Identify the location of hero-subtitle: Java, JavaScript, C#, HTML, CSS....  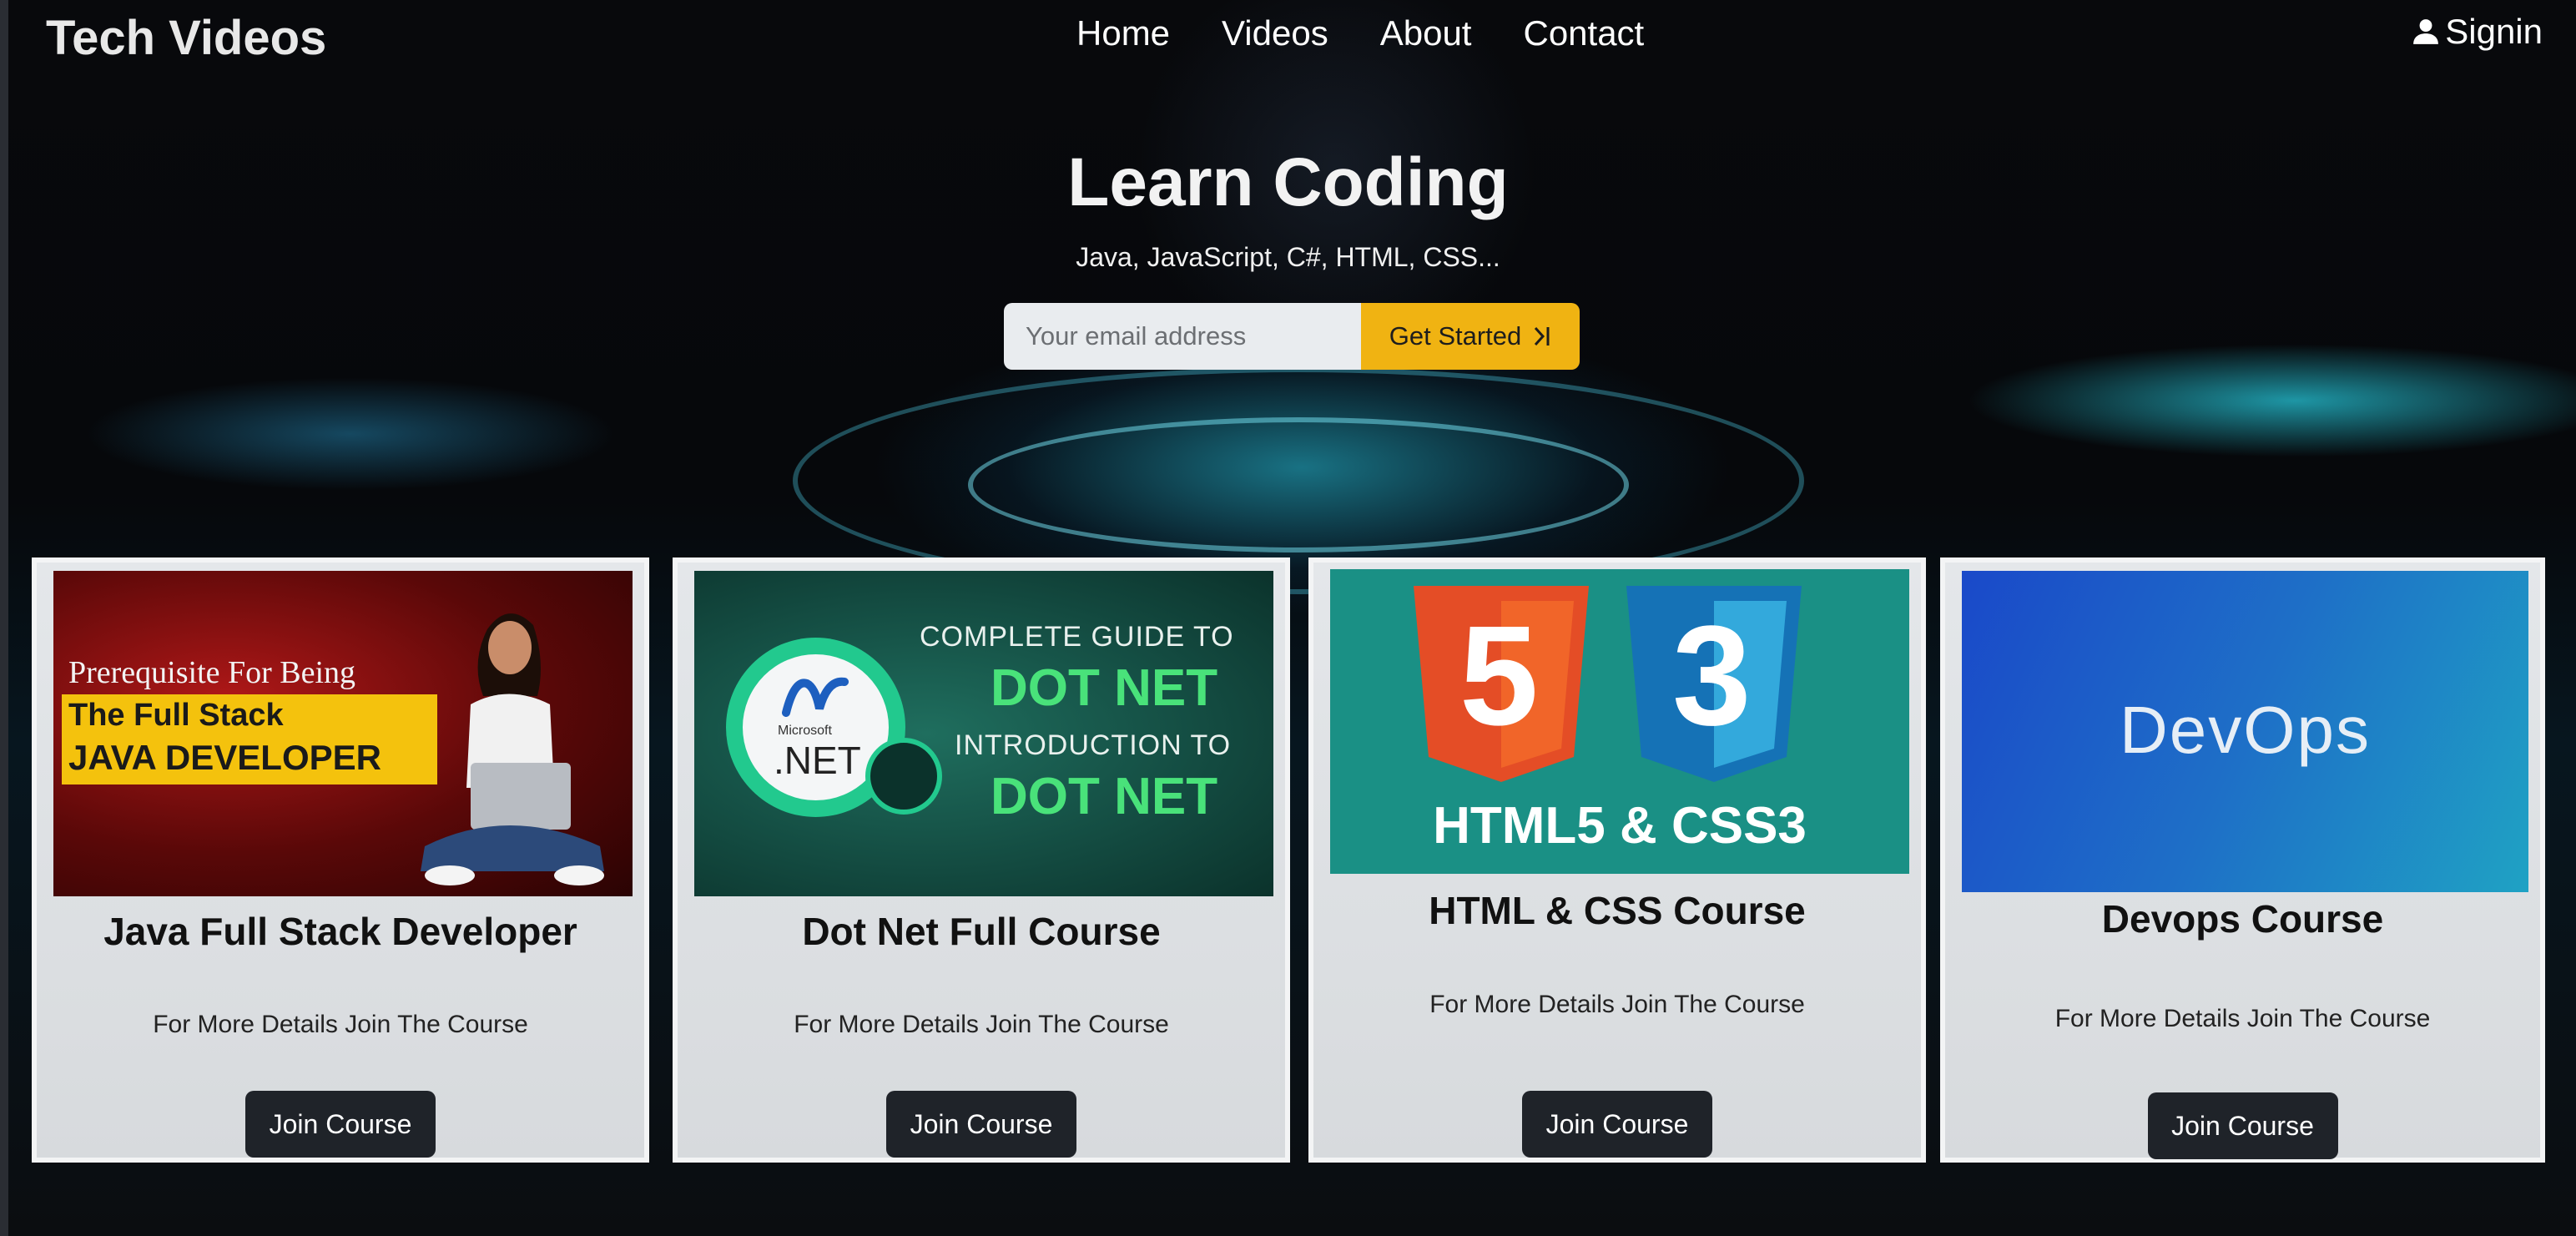
(1288, 257).